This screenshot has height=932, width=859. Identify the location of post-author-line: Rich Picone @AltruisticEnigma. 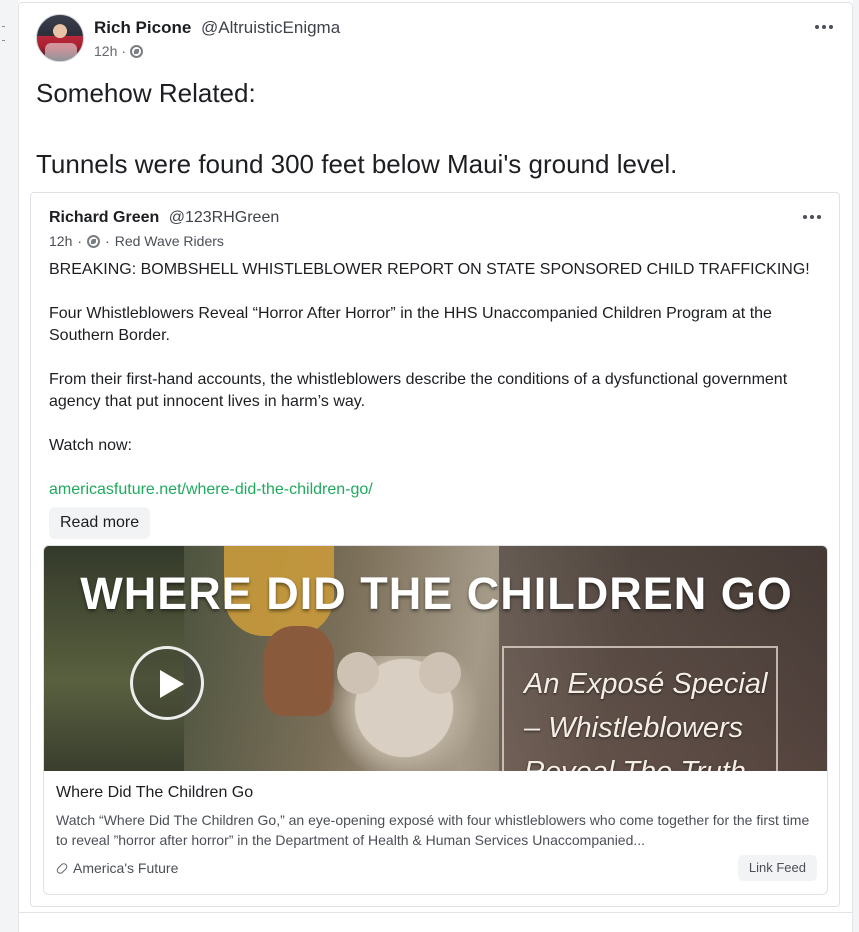
(217, 28).